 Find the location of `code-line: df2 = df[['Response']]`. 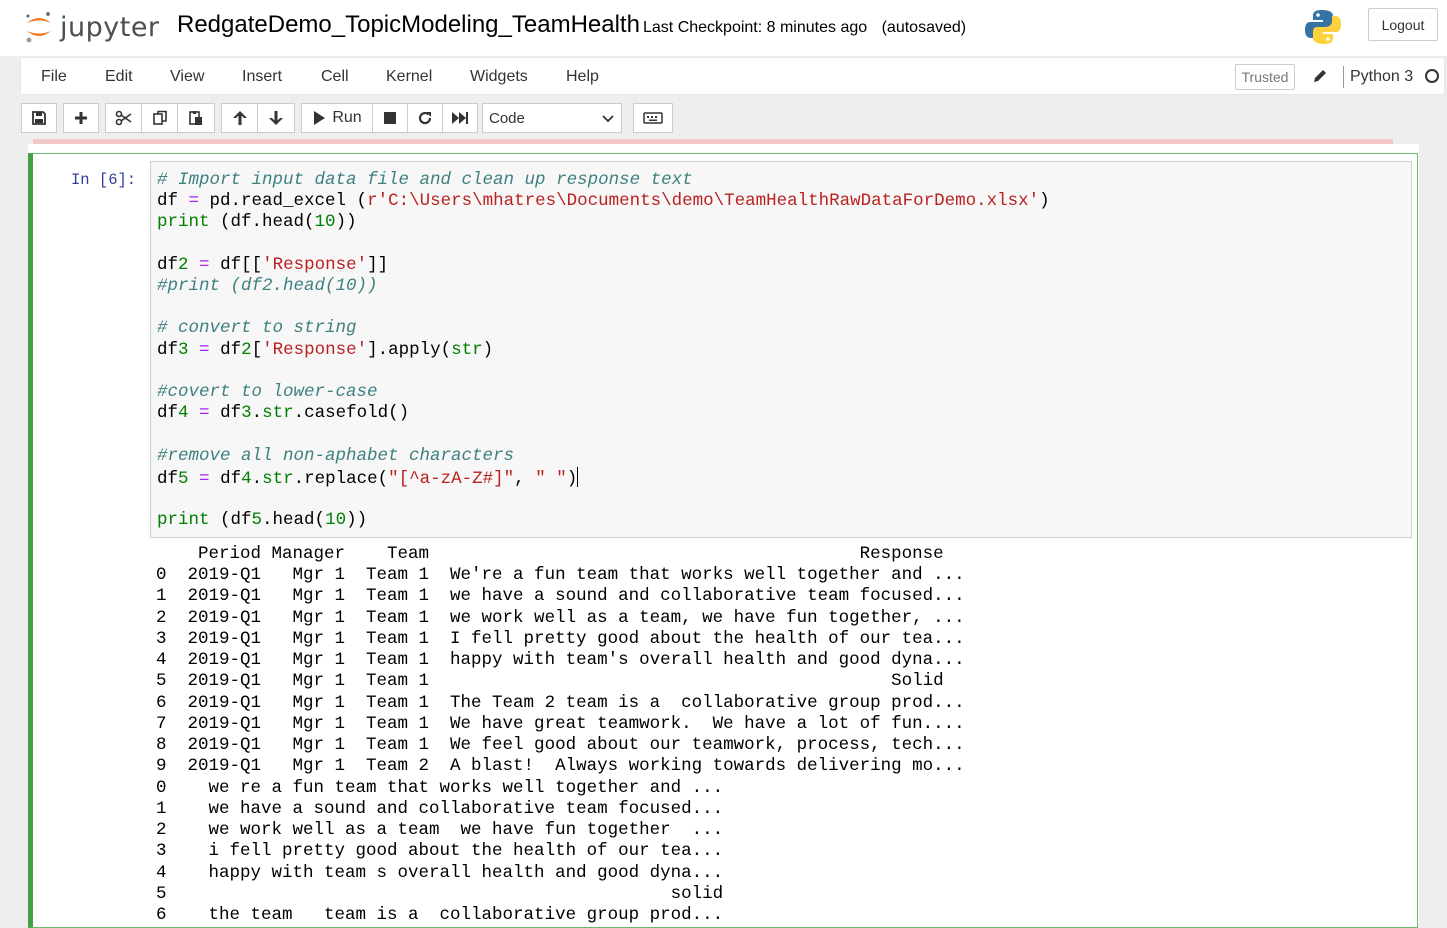

code-line: df2 = df[['Response']] is located at coordinates (273, 265).